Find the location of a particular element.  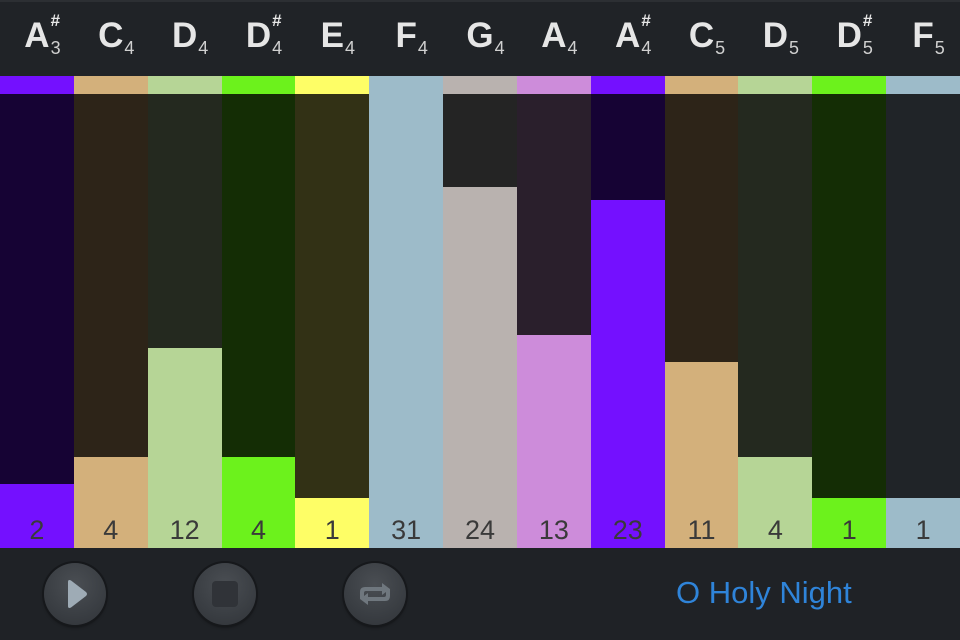

note-bar-column: 23 is located at coordinates (627, 312).